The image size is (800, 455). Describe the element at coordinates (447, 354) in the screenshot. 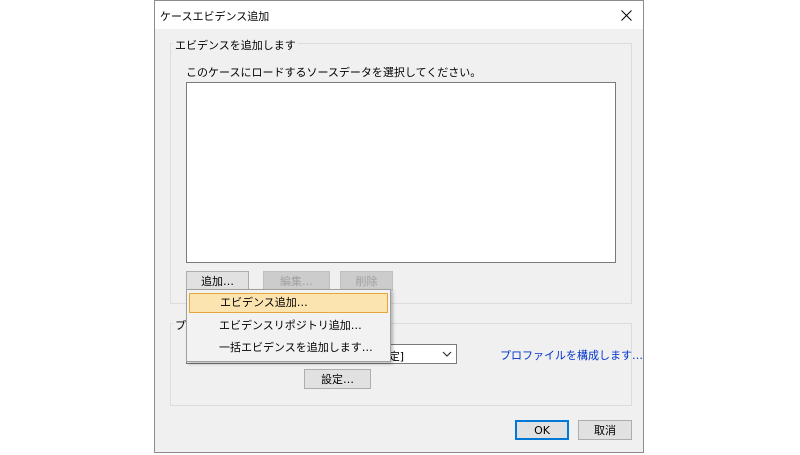

I see `chevron-down-icon` at that location.